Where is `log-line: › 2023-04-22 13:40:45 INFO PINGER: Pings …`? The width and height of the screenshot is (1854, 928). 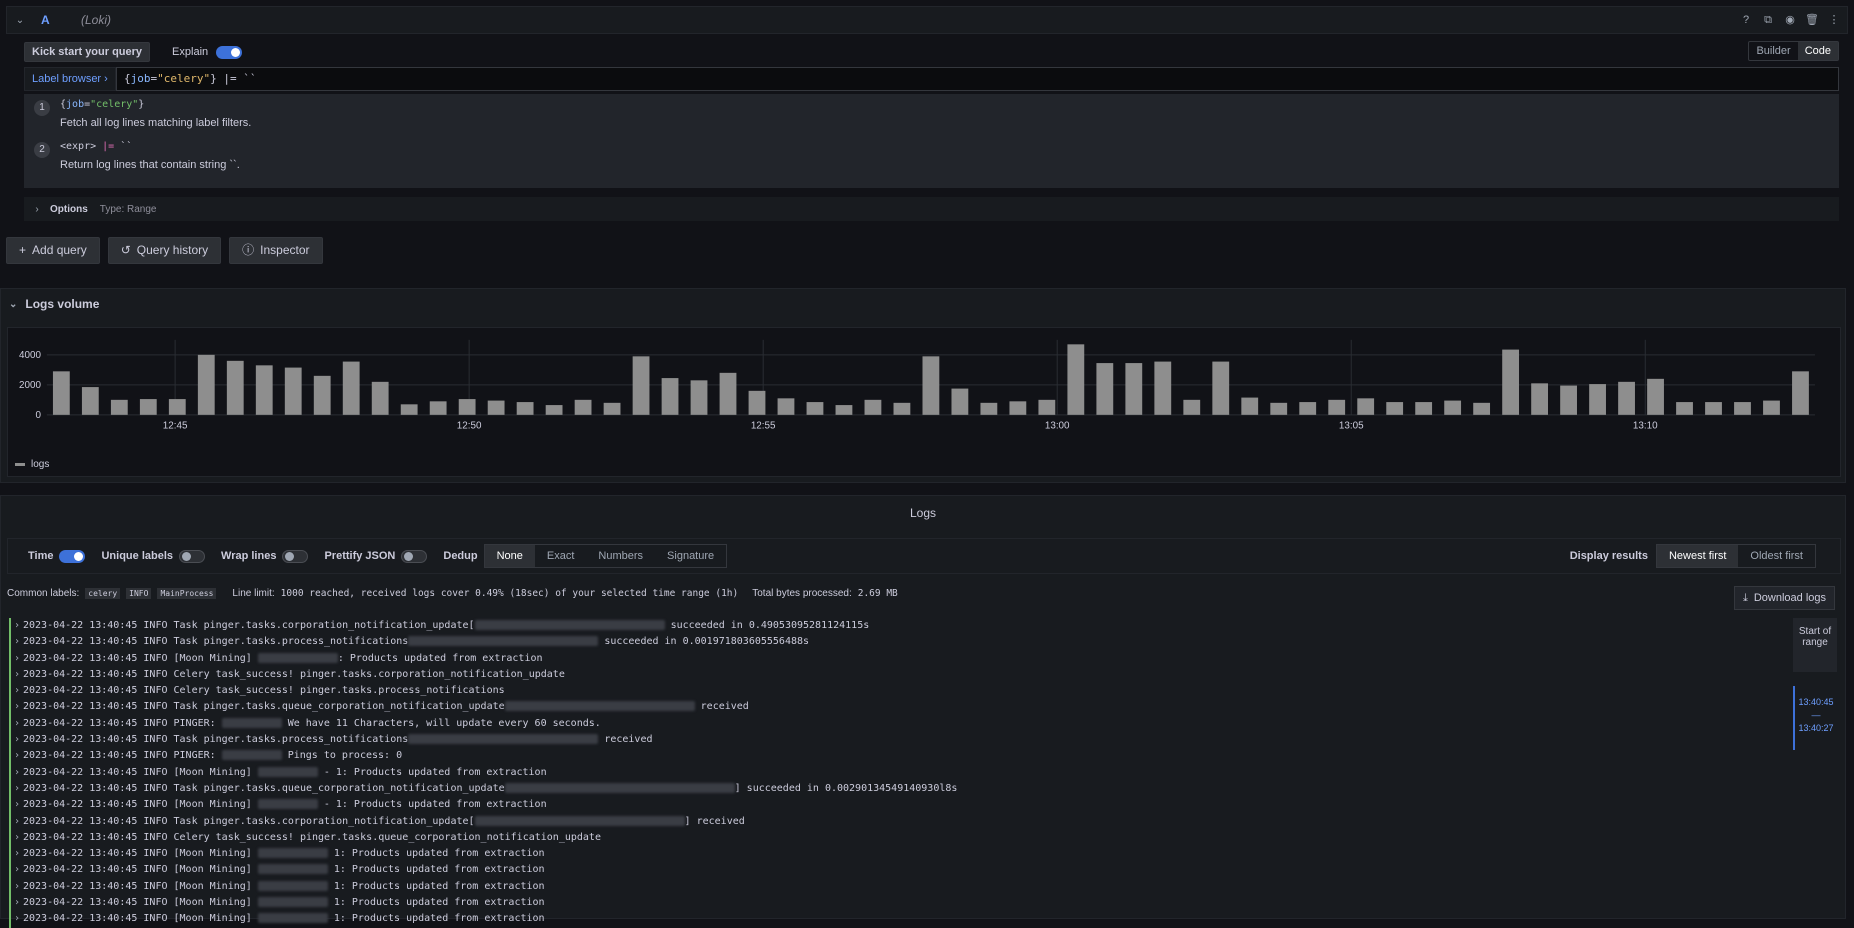
log-line: › 2023-04-22 13:40:45 INFO PINGER: Pings … is located at coordinates (889, 756).